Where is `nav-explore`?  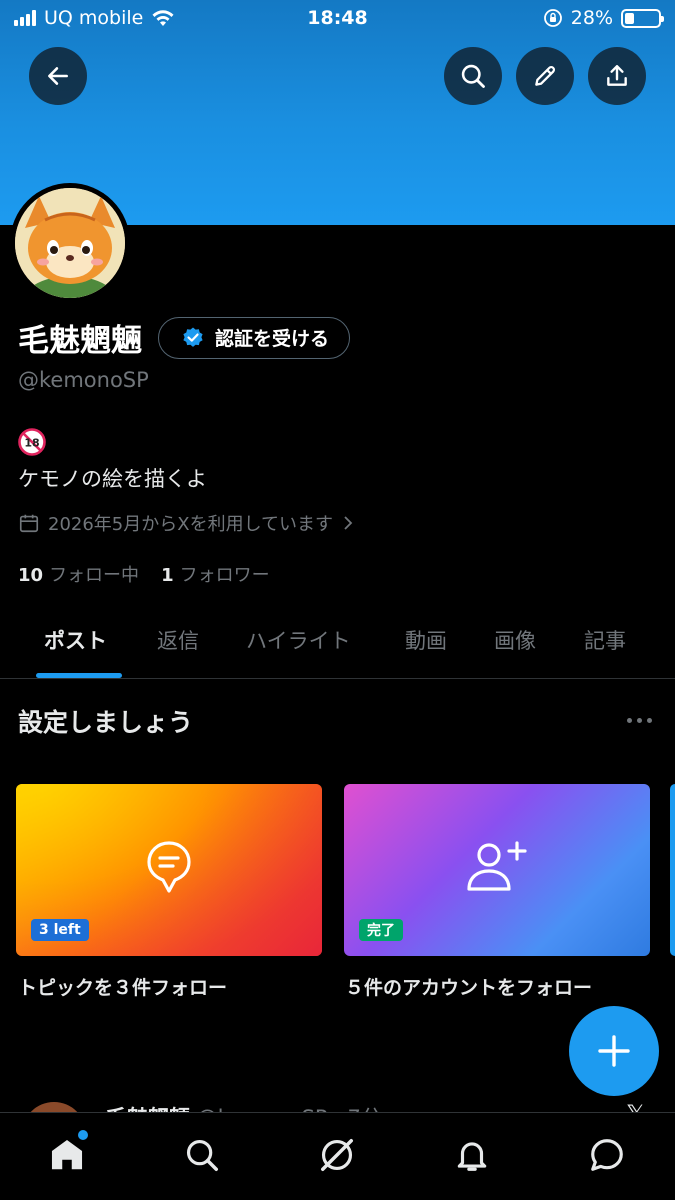
nav-explore is located at coordinates (202, 1155).